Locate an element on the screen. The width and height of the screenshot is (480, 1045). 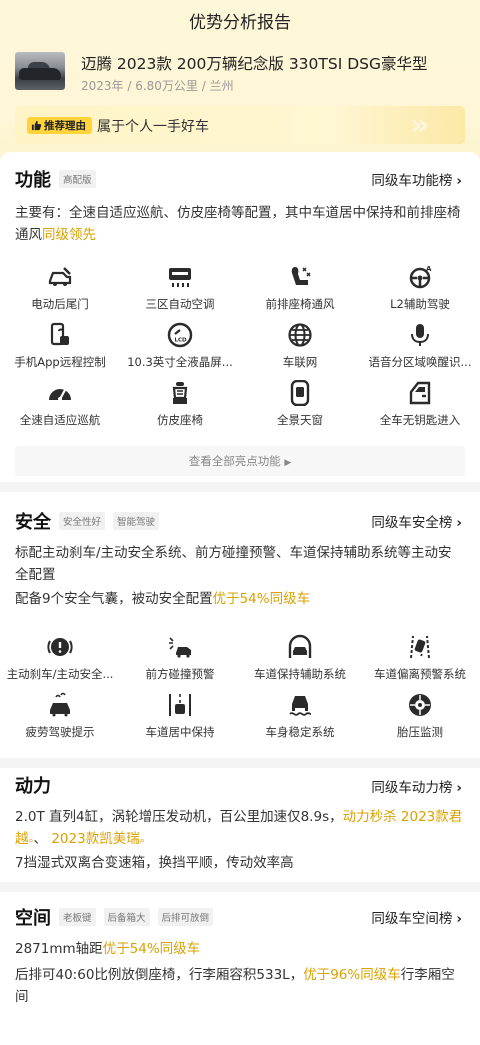
space-rank-label: 同级车空间榜 is located at coordinates (412, 919).